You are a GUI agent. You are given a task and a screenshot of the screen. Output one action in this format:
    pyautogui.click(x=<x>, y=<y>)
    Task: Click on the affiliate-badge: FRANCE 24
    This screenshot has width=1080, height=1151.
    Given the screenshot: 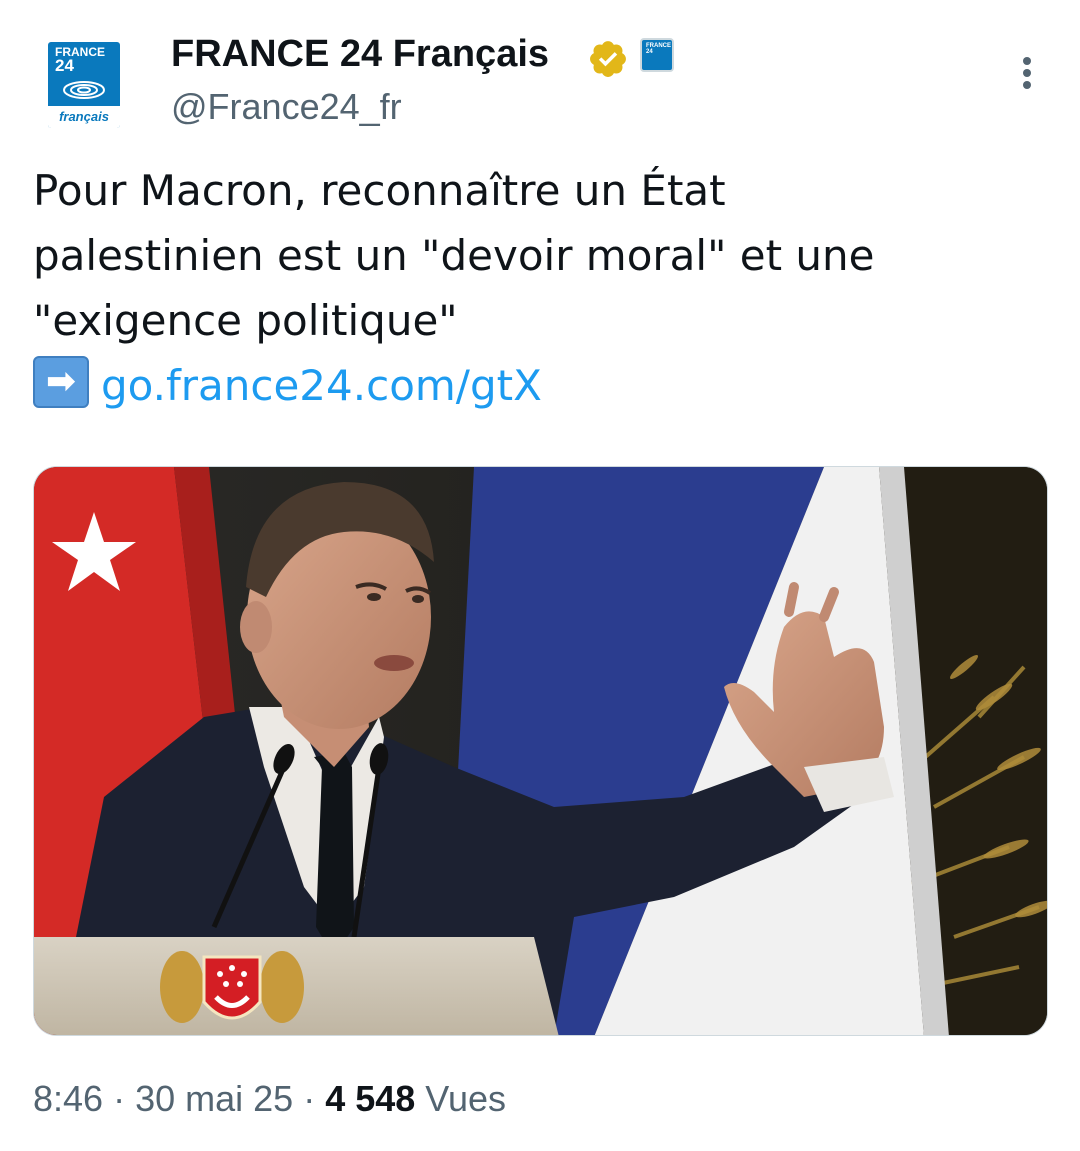 What is the action you would take?
    pyautogui.click(x=657, y=55)
    